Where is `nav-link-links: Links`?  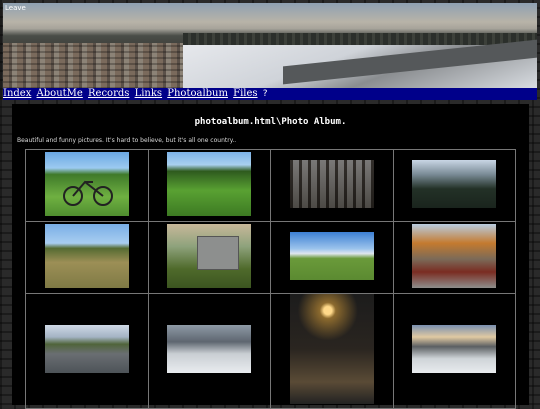
nav-link-links: Links is located at coordinates (148, 93).